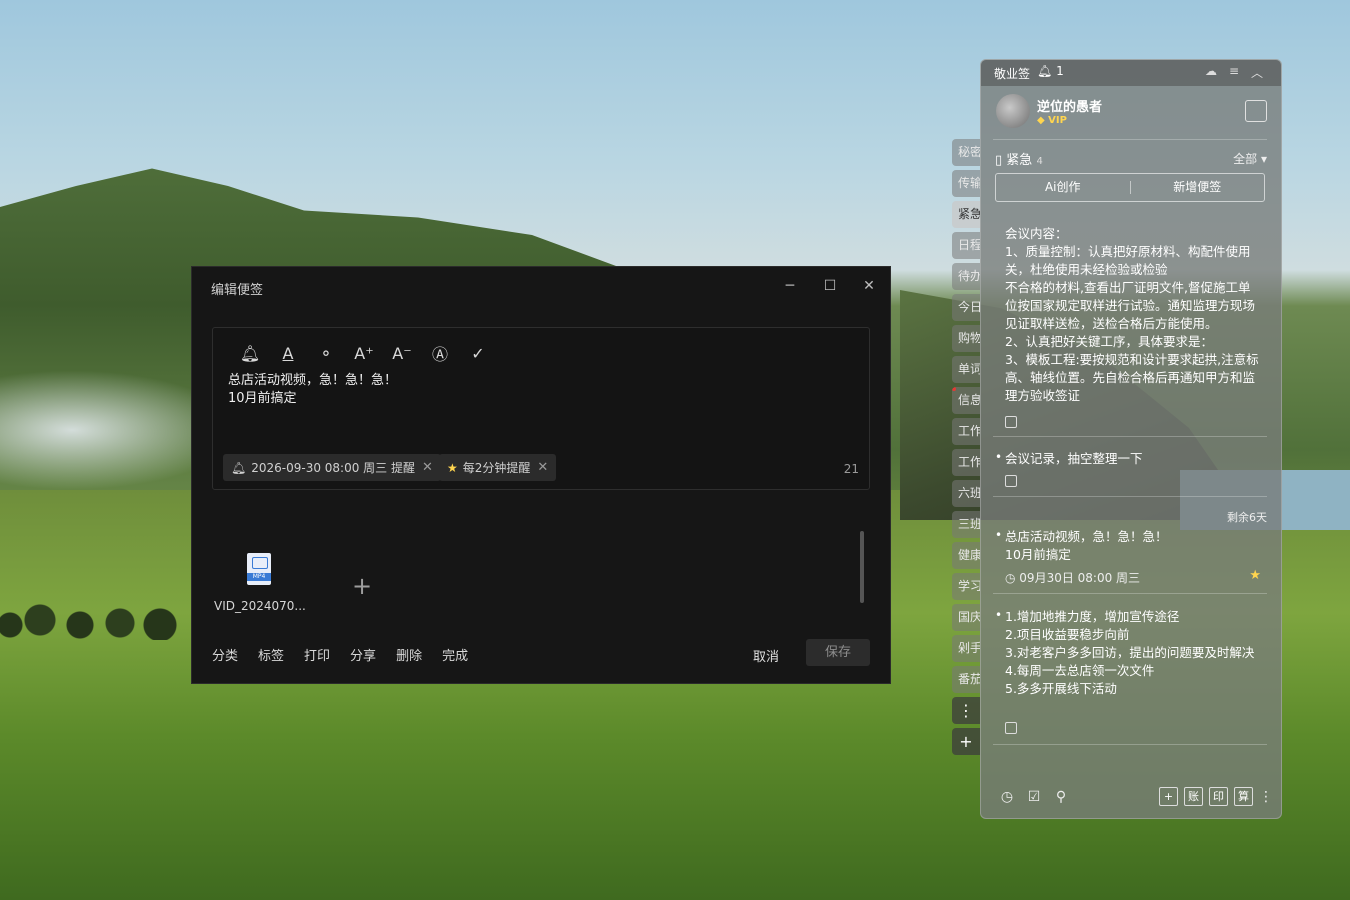 Image resolution: width=1350 pixels, height=900 pixels. Describe the element at coordinates (95, 617) in the screenshot. I see `background-trees` at that location.